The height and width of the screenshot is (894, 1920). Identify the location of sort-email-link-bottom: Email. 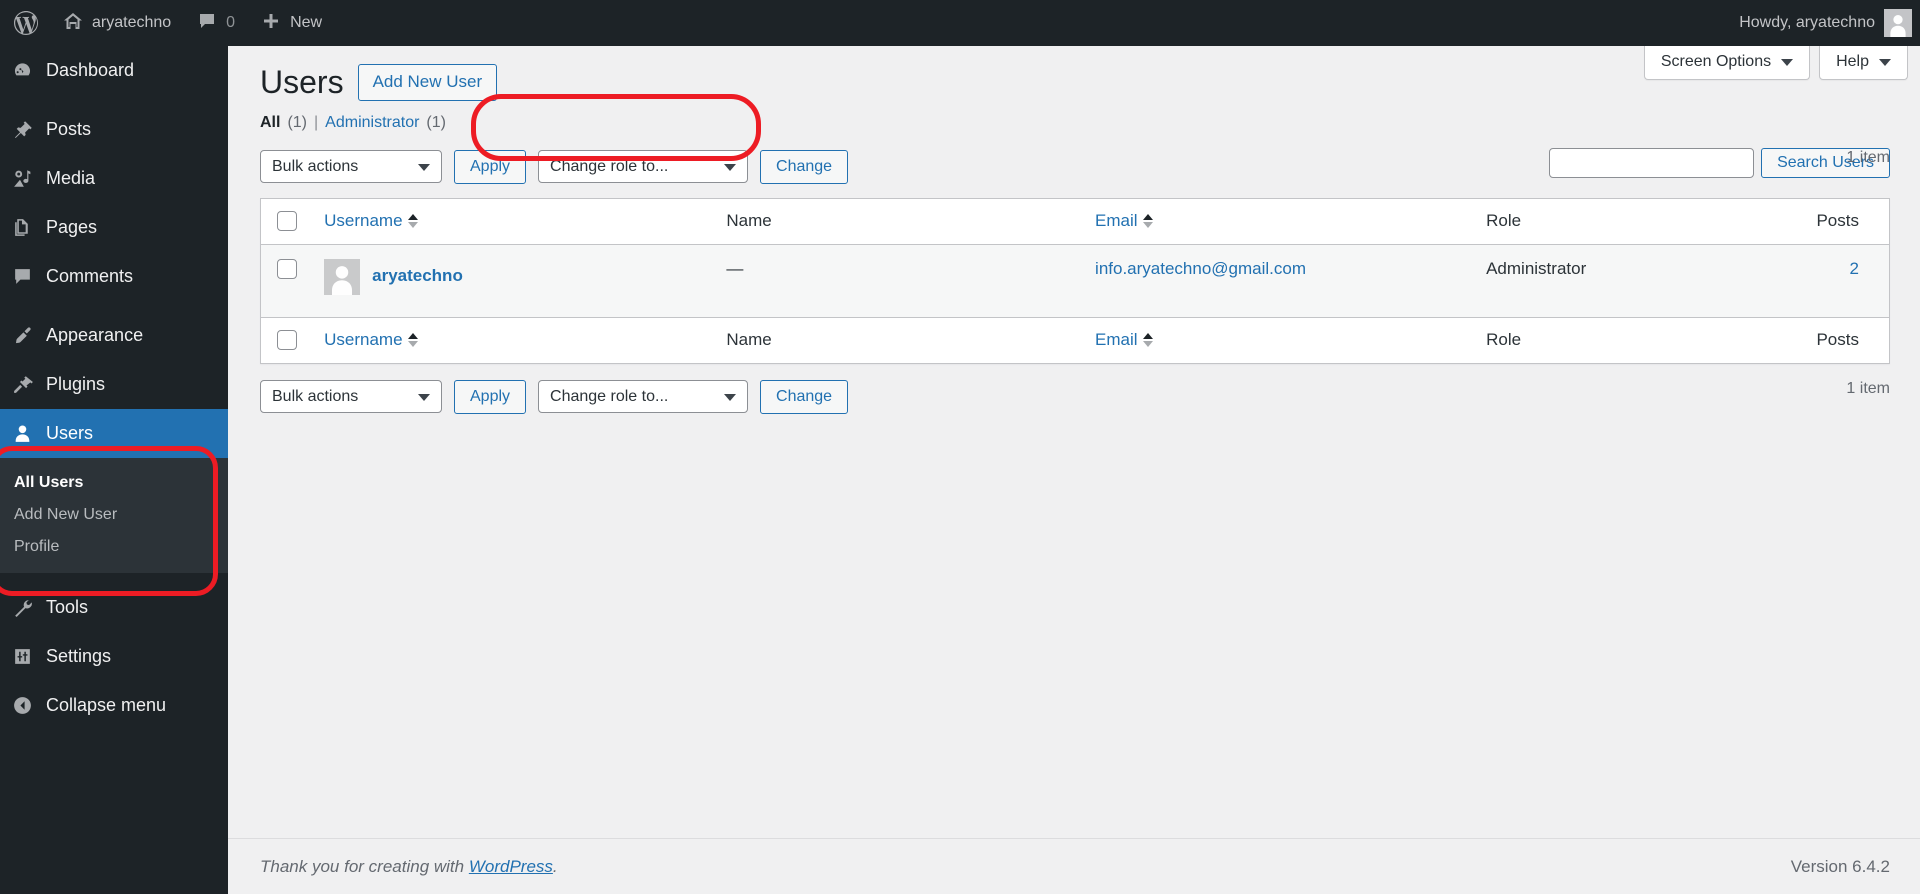
(1124, 340).